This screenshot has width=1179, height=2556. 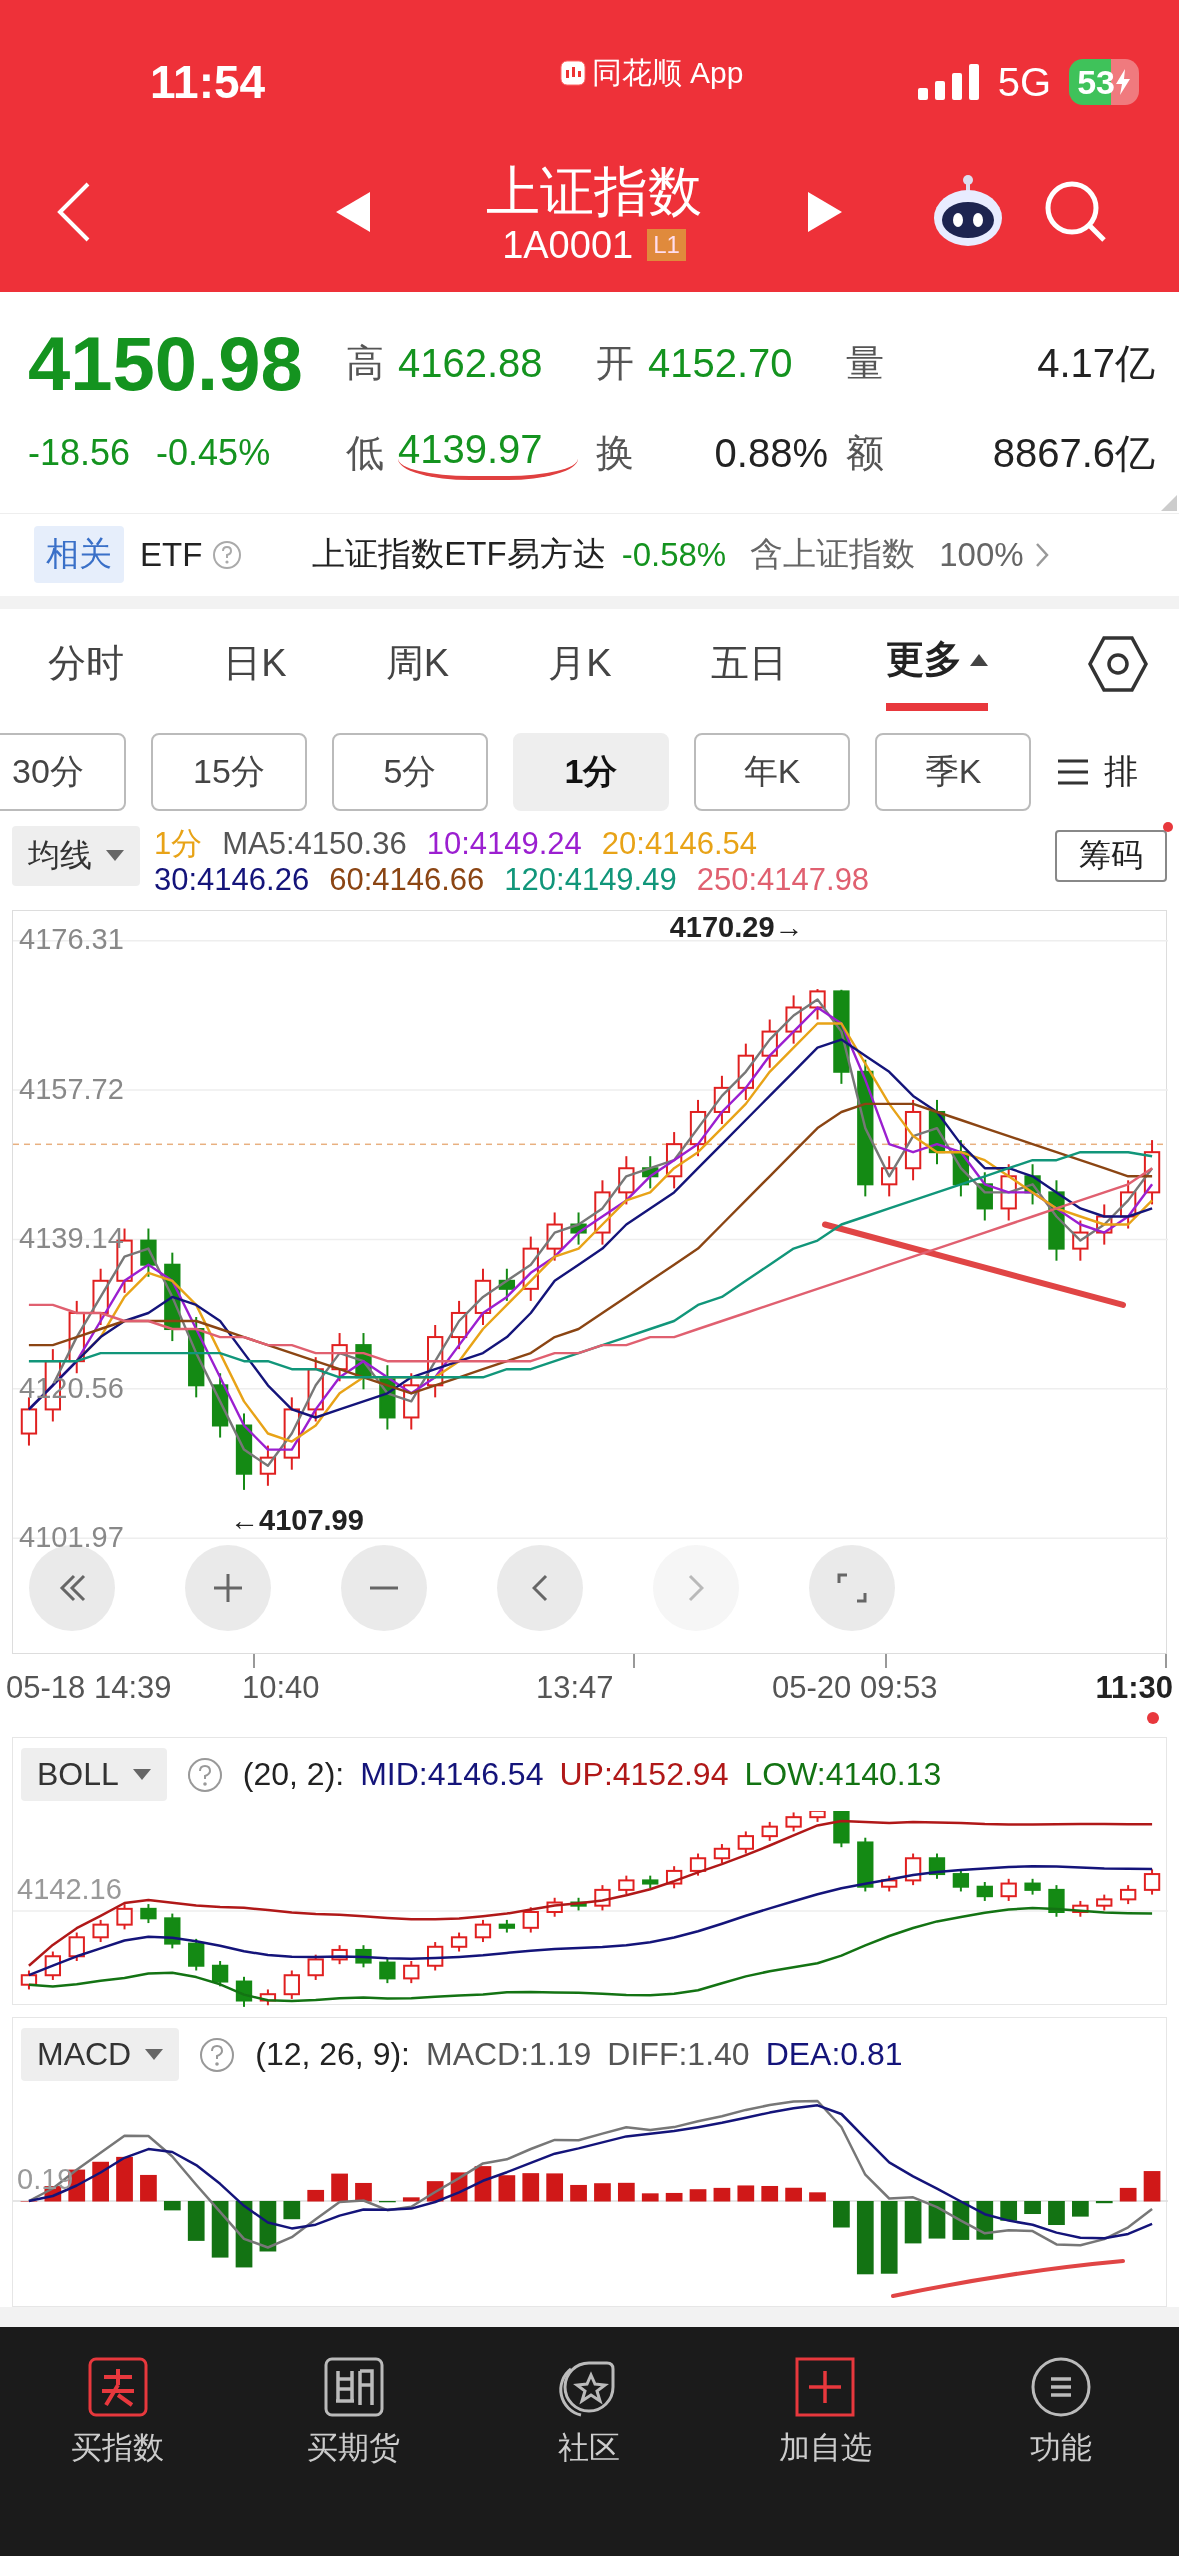 I want to click on period-tab: 五日, so click(x=748, y=664).